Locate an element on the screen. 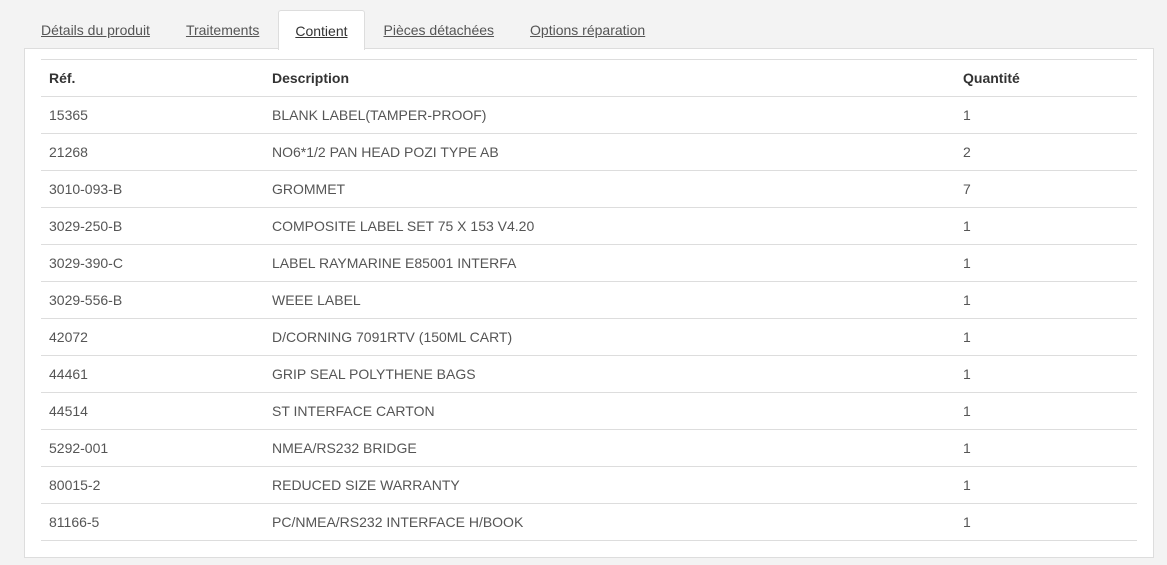 The width and height of the screenshot is (1167, 565). table-row: 81166-5 PC/NMEA/RS232 INTERFACE H/BOOK 1 is located at coordinates (589, 522).